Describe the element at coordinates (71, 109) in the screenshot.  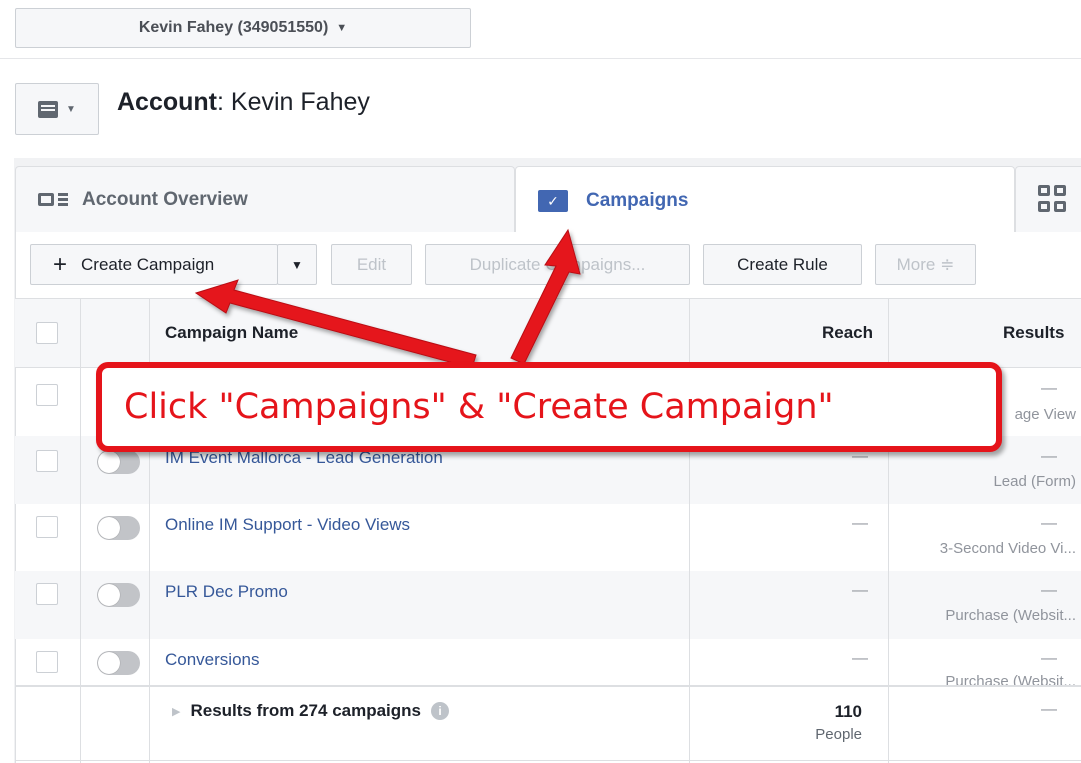
I see `chevron-down-icon: ▼` at that location.